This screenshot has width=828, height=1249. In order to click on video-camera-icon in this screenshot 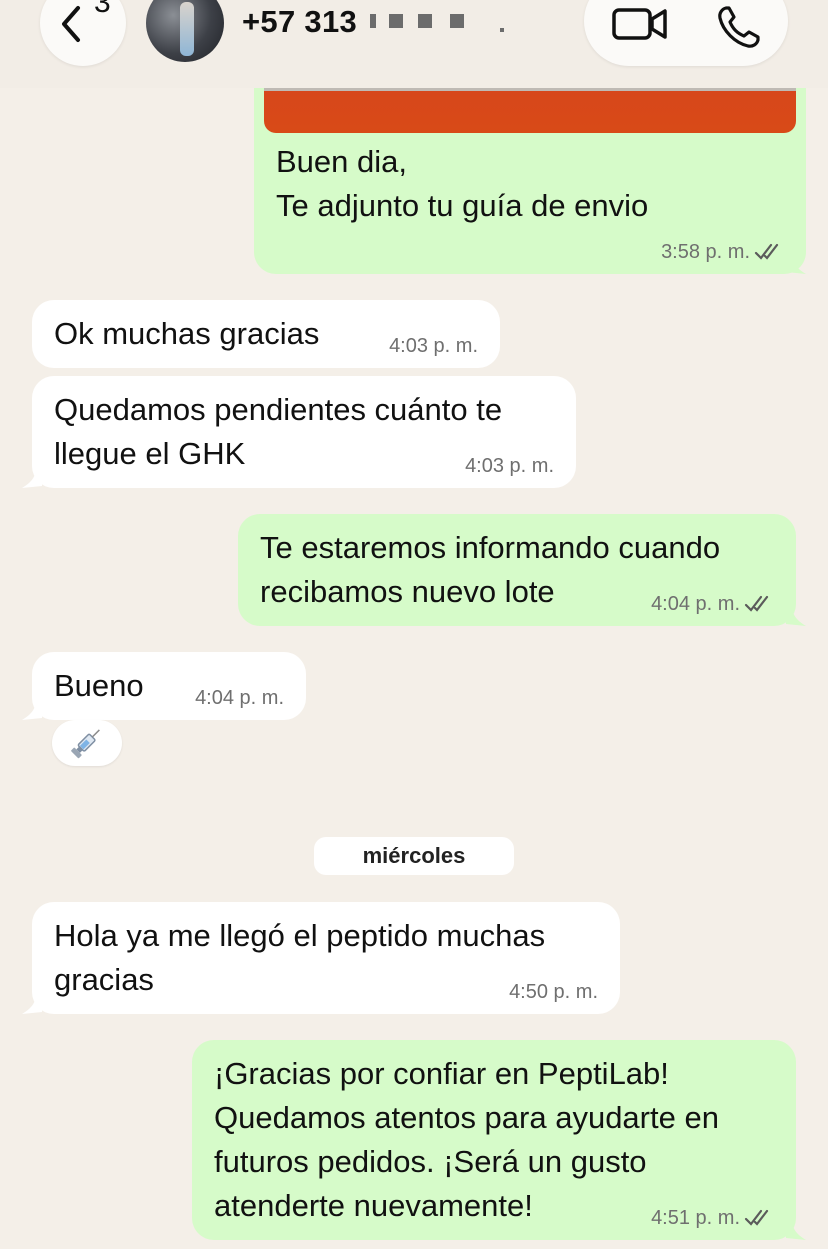, I will do `click(640, 24)`.